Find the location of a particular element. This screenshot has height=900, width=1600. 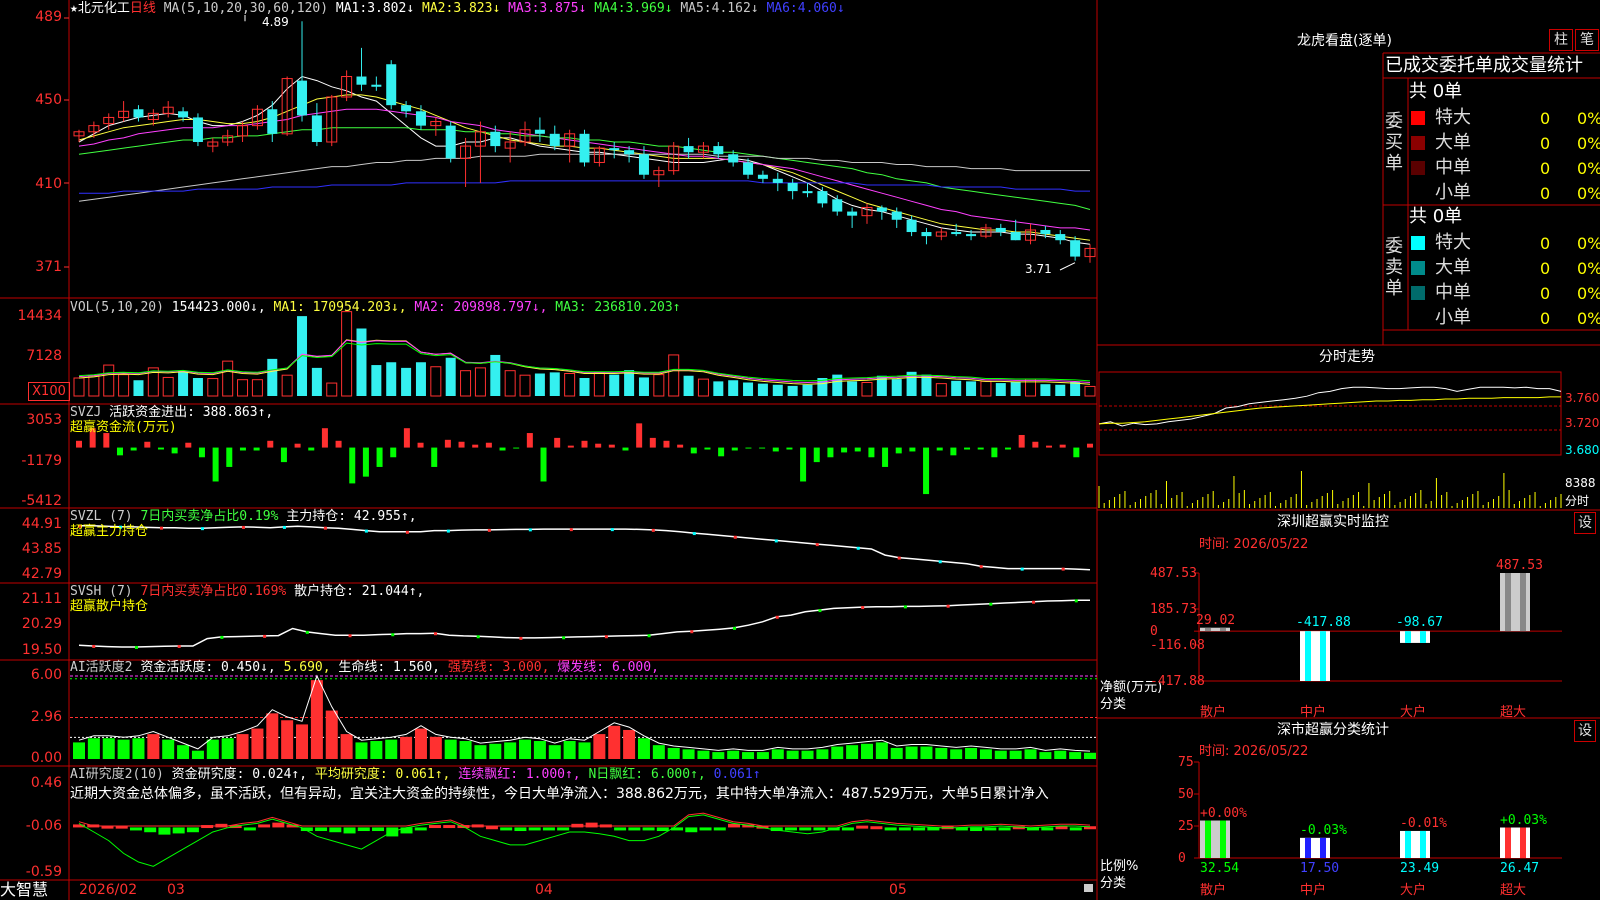

tab-filled: 已成交 is located at coordinates (1412, 65).